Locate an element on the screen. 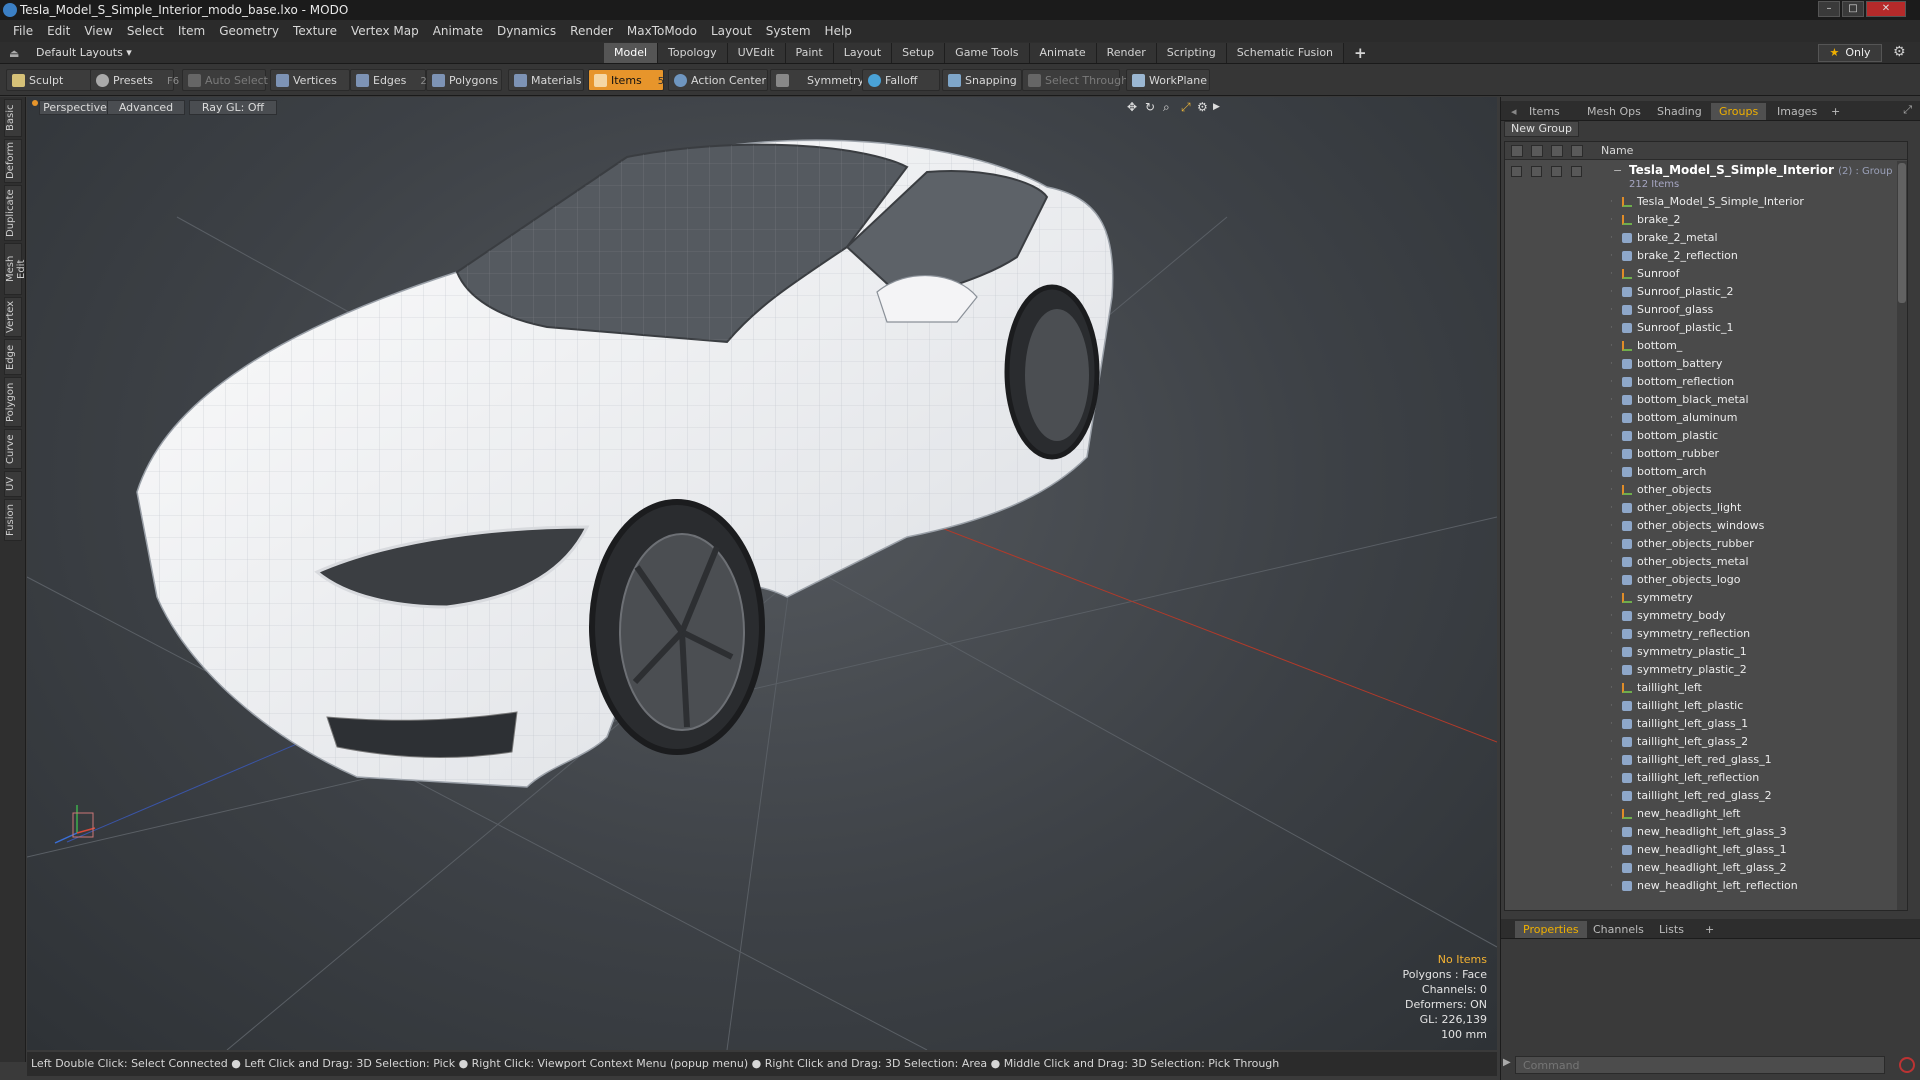 The width and height of the screenshot is (1920, 1080). tree-row: · new_headlight_left_glass_1 is located at coordinates (1706, 850).